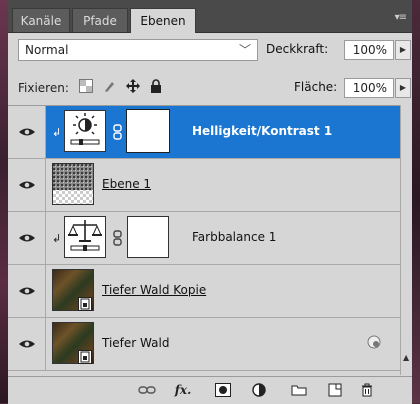 Image resolution: width=420 pixels, height=404 pixels. I want to click on fill-label: Fläche:, so click(316, 87).